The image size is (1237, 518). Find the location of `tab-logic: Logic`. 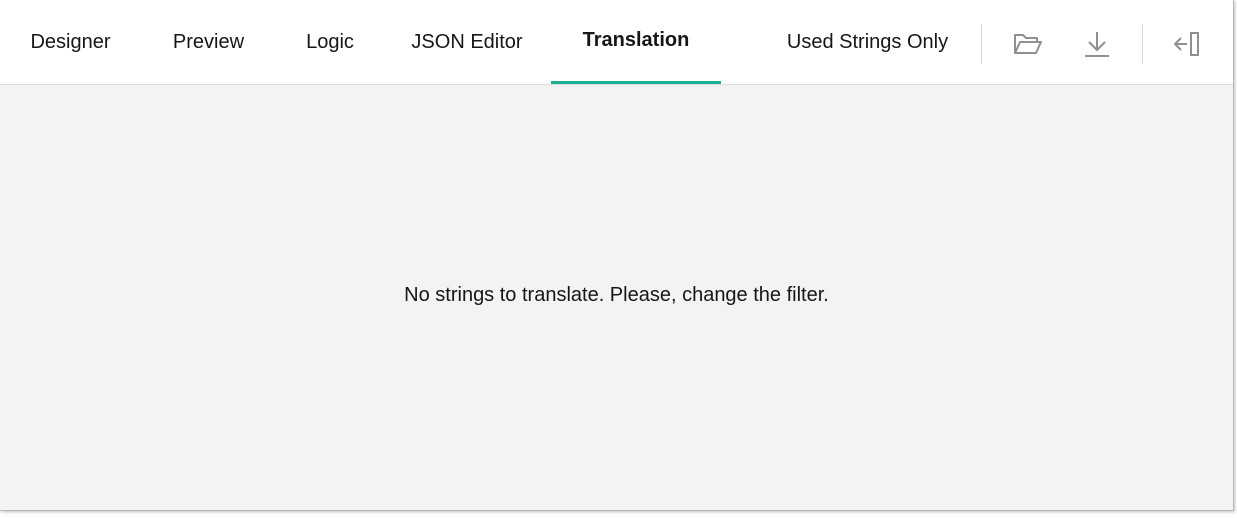

tab-logic: Logic is located at coordinates (330, 42).